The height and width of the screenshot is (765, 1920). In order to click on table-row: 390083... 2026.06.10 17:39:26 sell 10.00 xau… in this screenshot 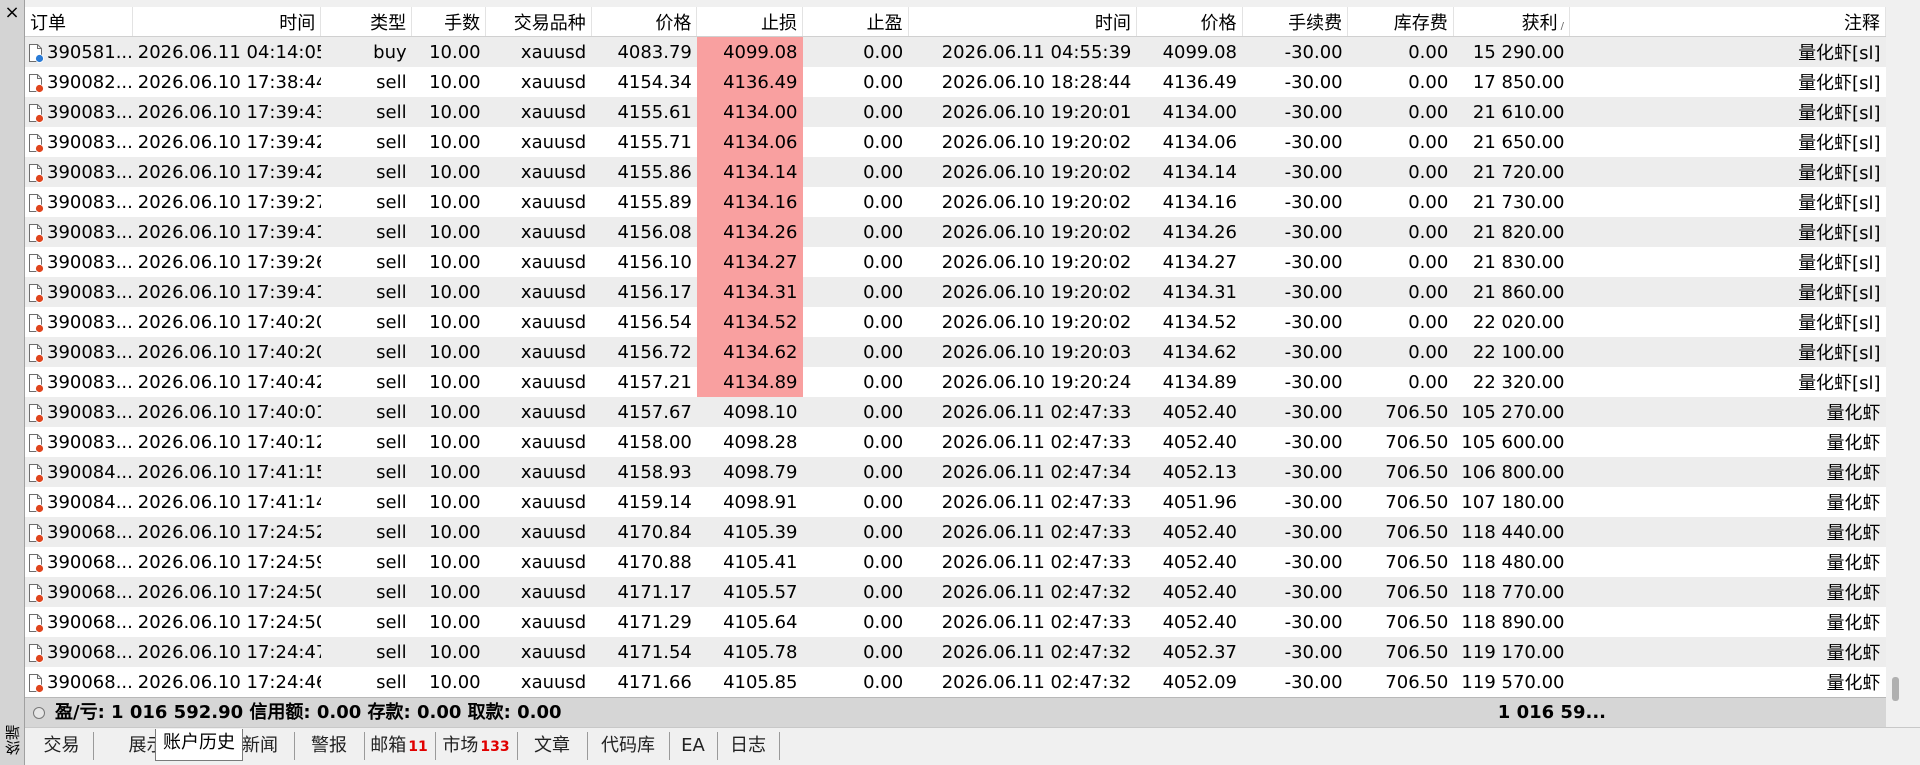, I will do `click(955, 262)`.